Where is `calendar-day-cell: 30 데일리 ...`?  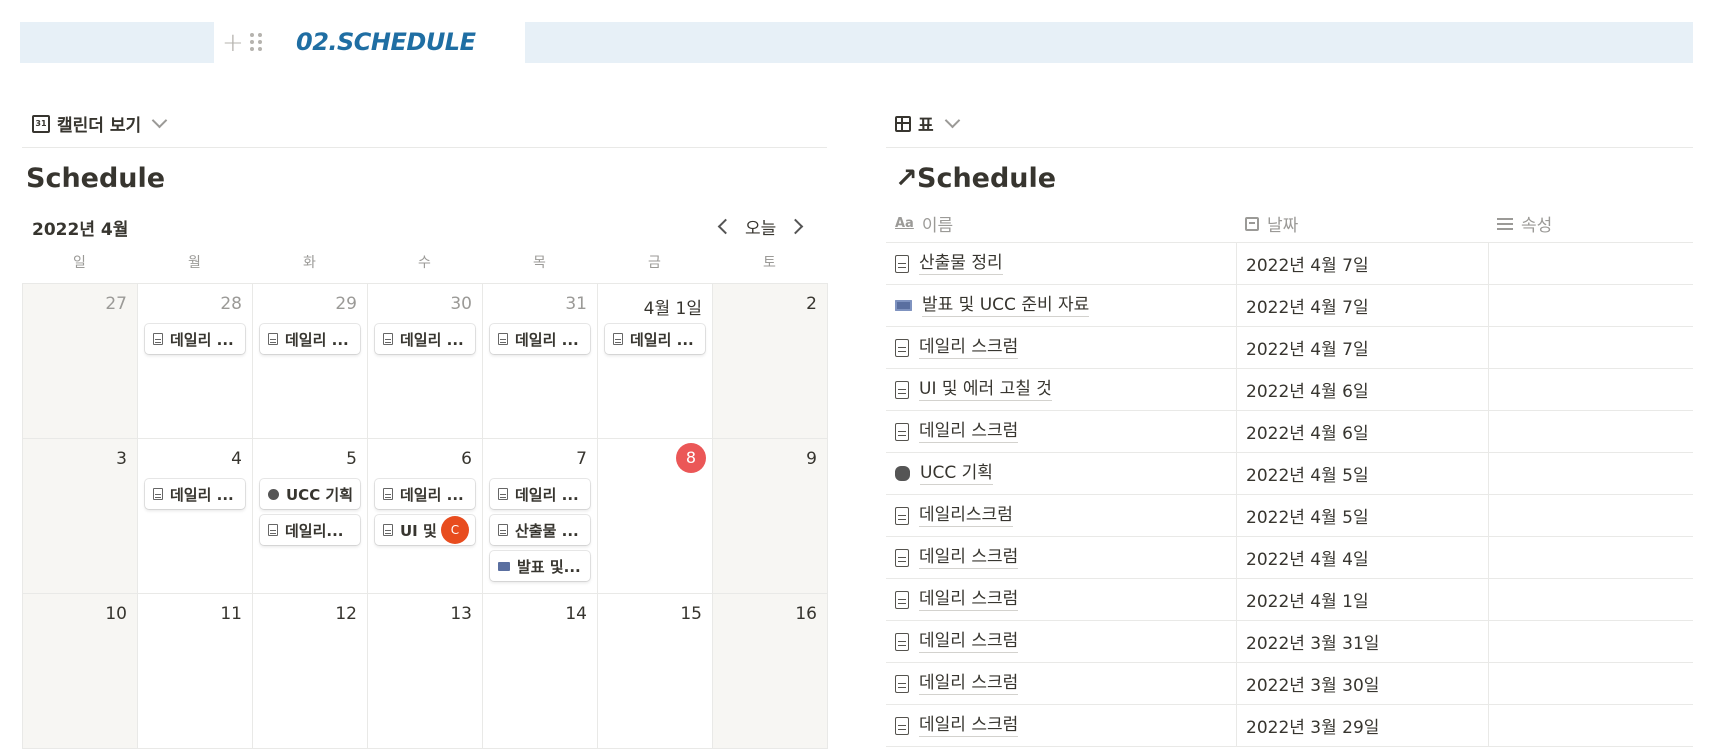 calendar-day-cell: 30 데일리 ... is located at coordinates (425, 361).